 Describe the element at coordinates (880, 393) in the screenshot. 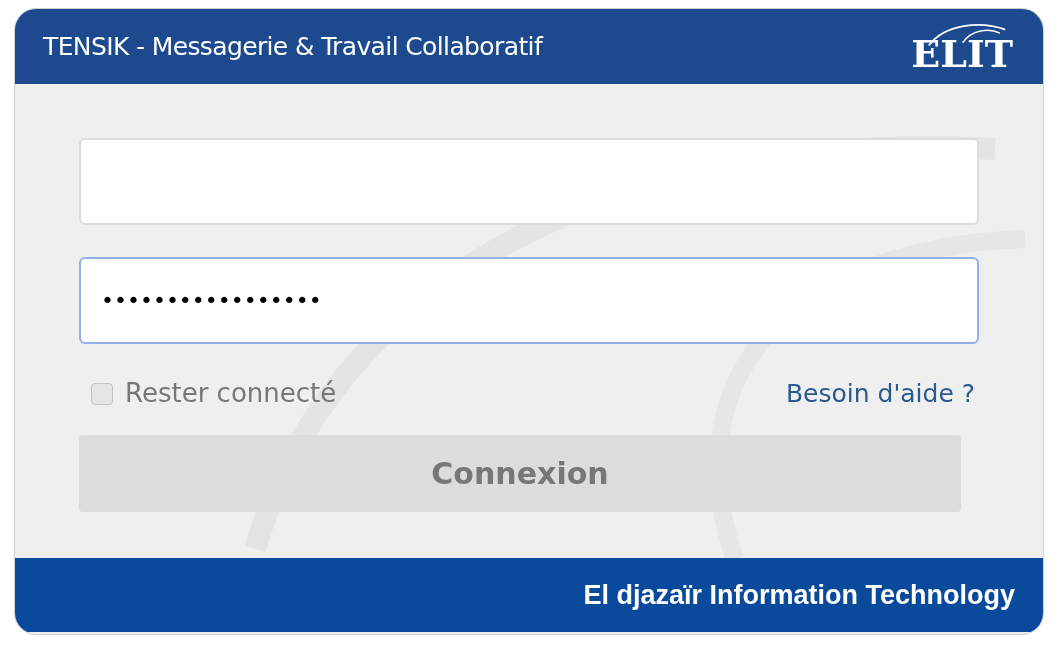

I see `help-link: Besoin d'aide ?` at that location.